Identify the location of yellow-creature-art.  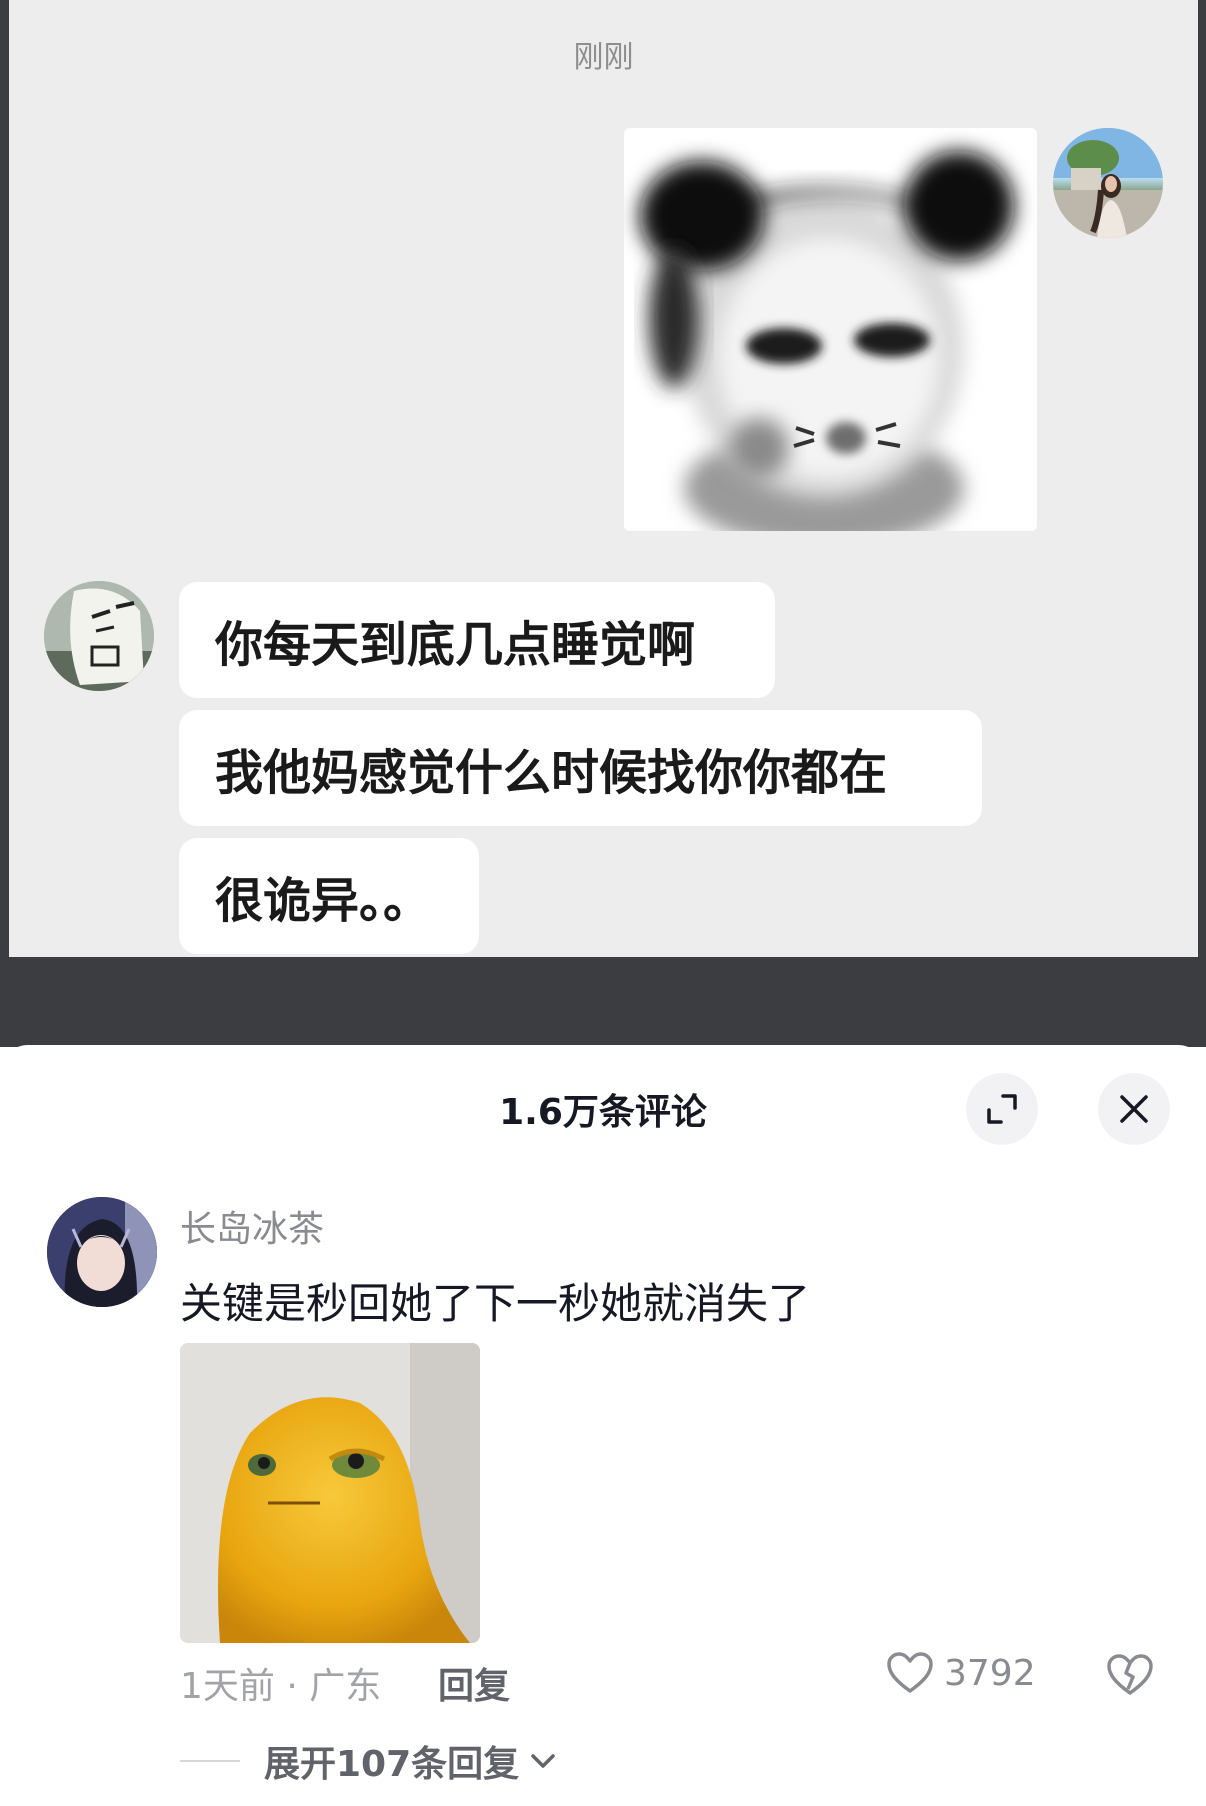
(330, 1493).